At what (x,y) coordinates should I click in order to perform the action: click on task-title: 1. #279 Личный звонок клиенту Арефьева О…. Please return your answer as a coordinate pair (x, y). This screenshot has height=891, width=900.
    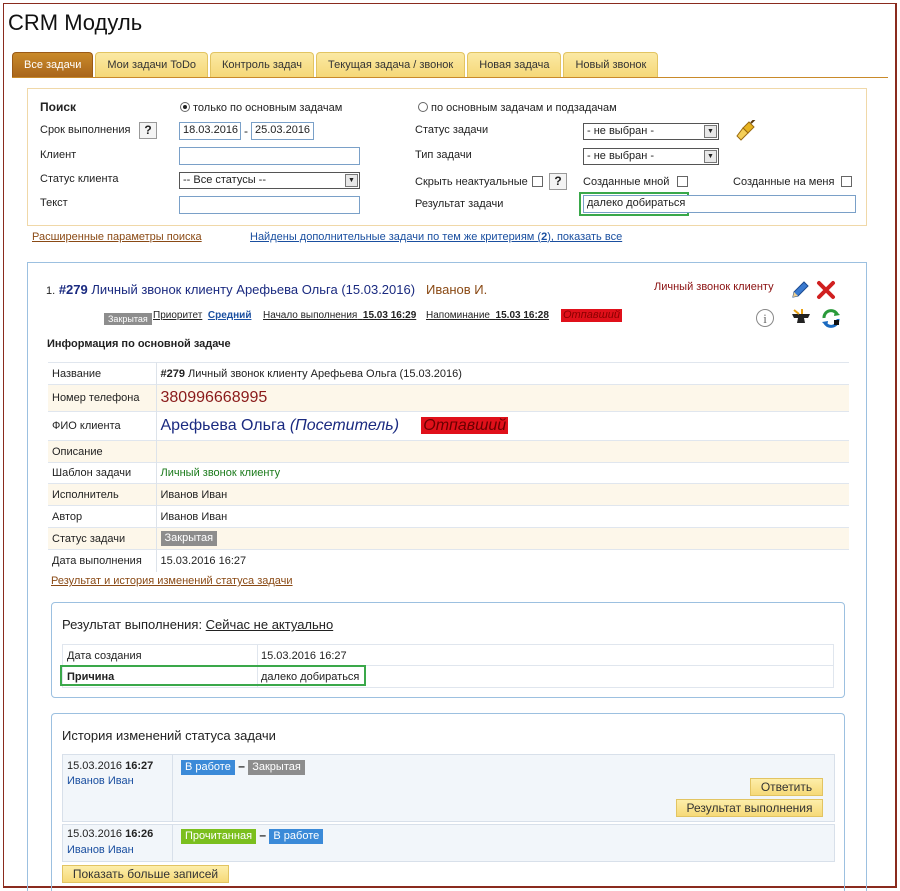
    Looking at the image, I should click on (230, 289).